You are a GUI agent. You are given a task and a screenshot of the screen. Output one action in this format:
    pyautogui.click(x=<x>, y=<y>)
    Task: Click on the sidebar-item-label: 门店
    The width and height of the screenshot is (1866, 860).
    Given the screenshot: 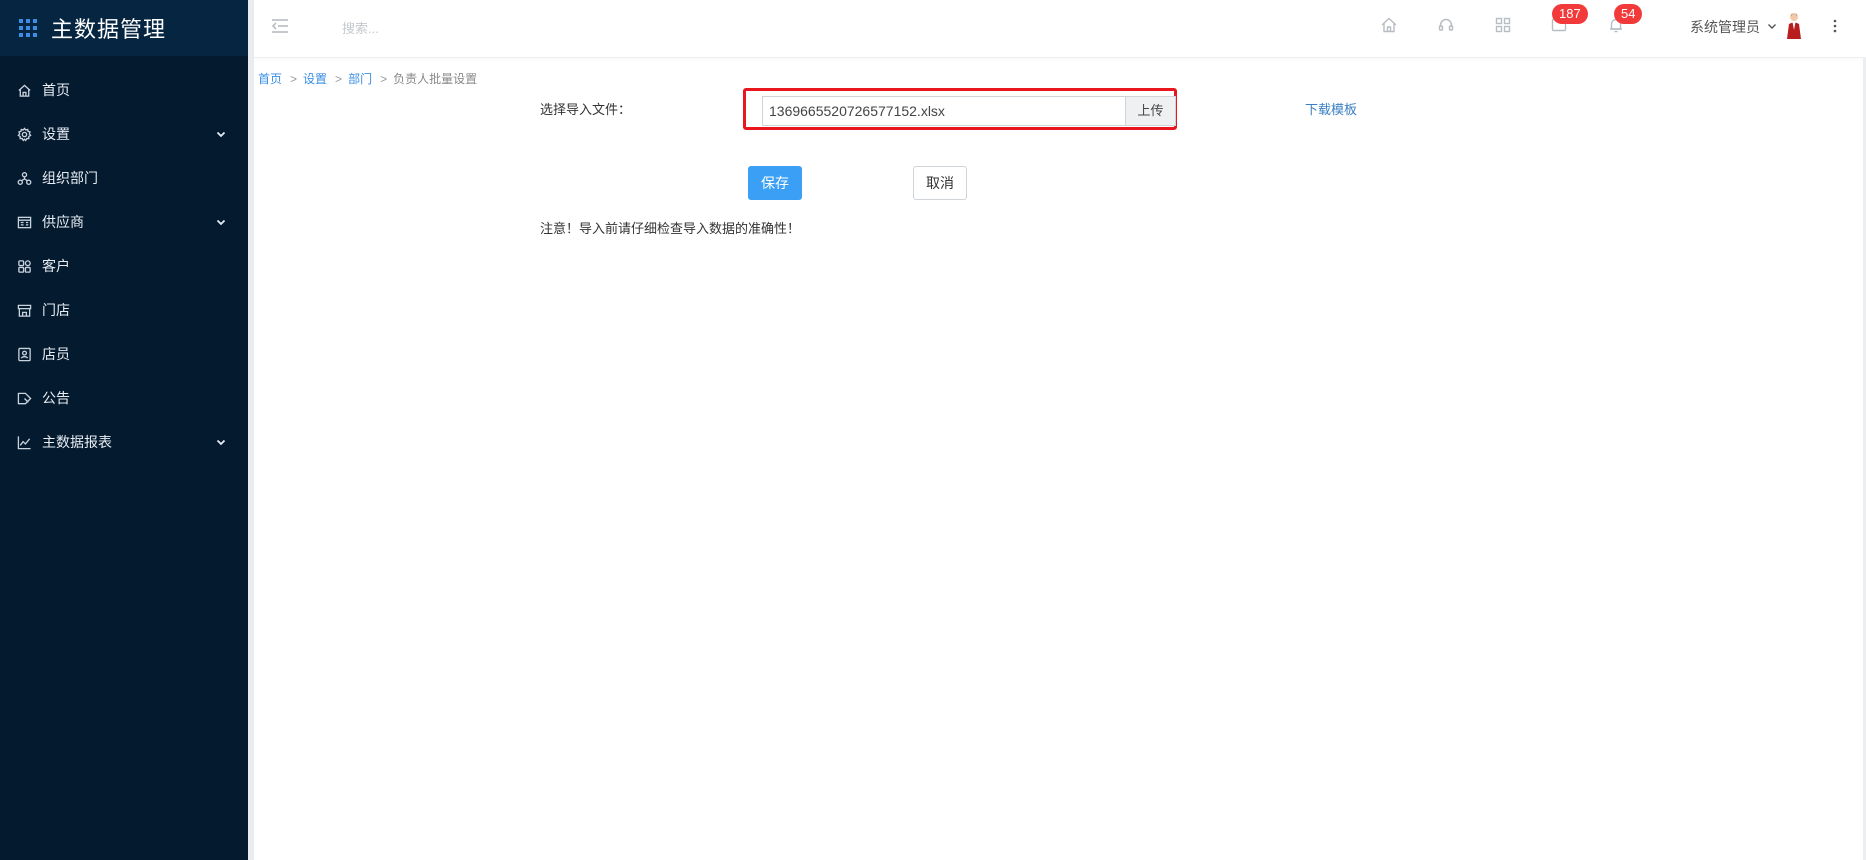 What is the action you would take?
    pyautogui.click(x=56, y=310)
    